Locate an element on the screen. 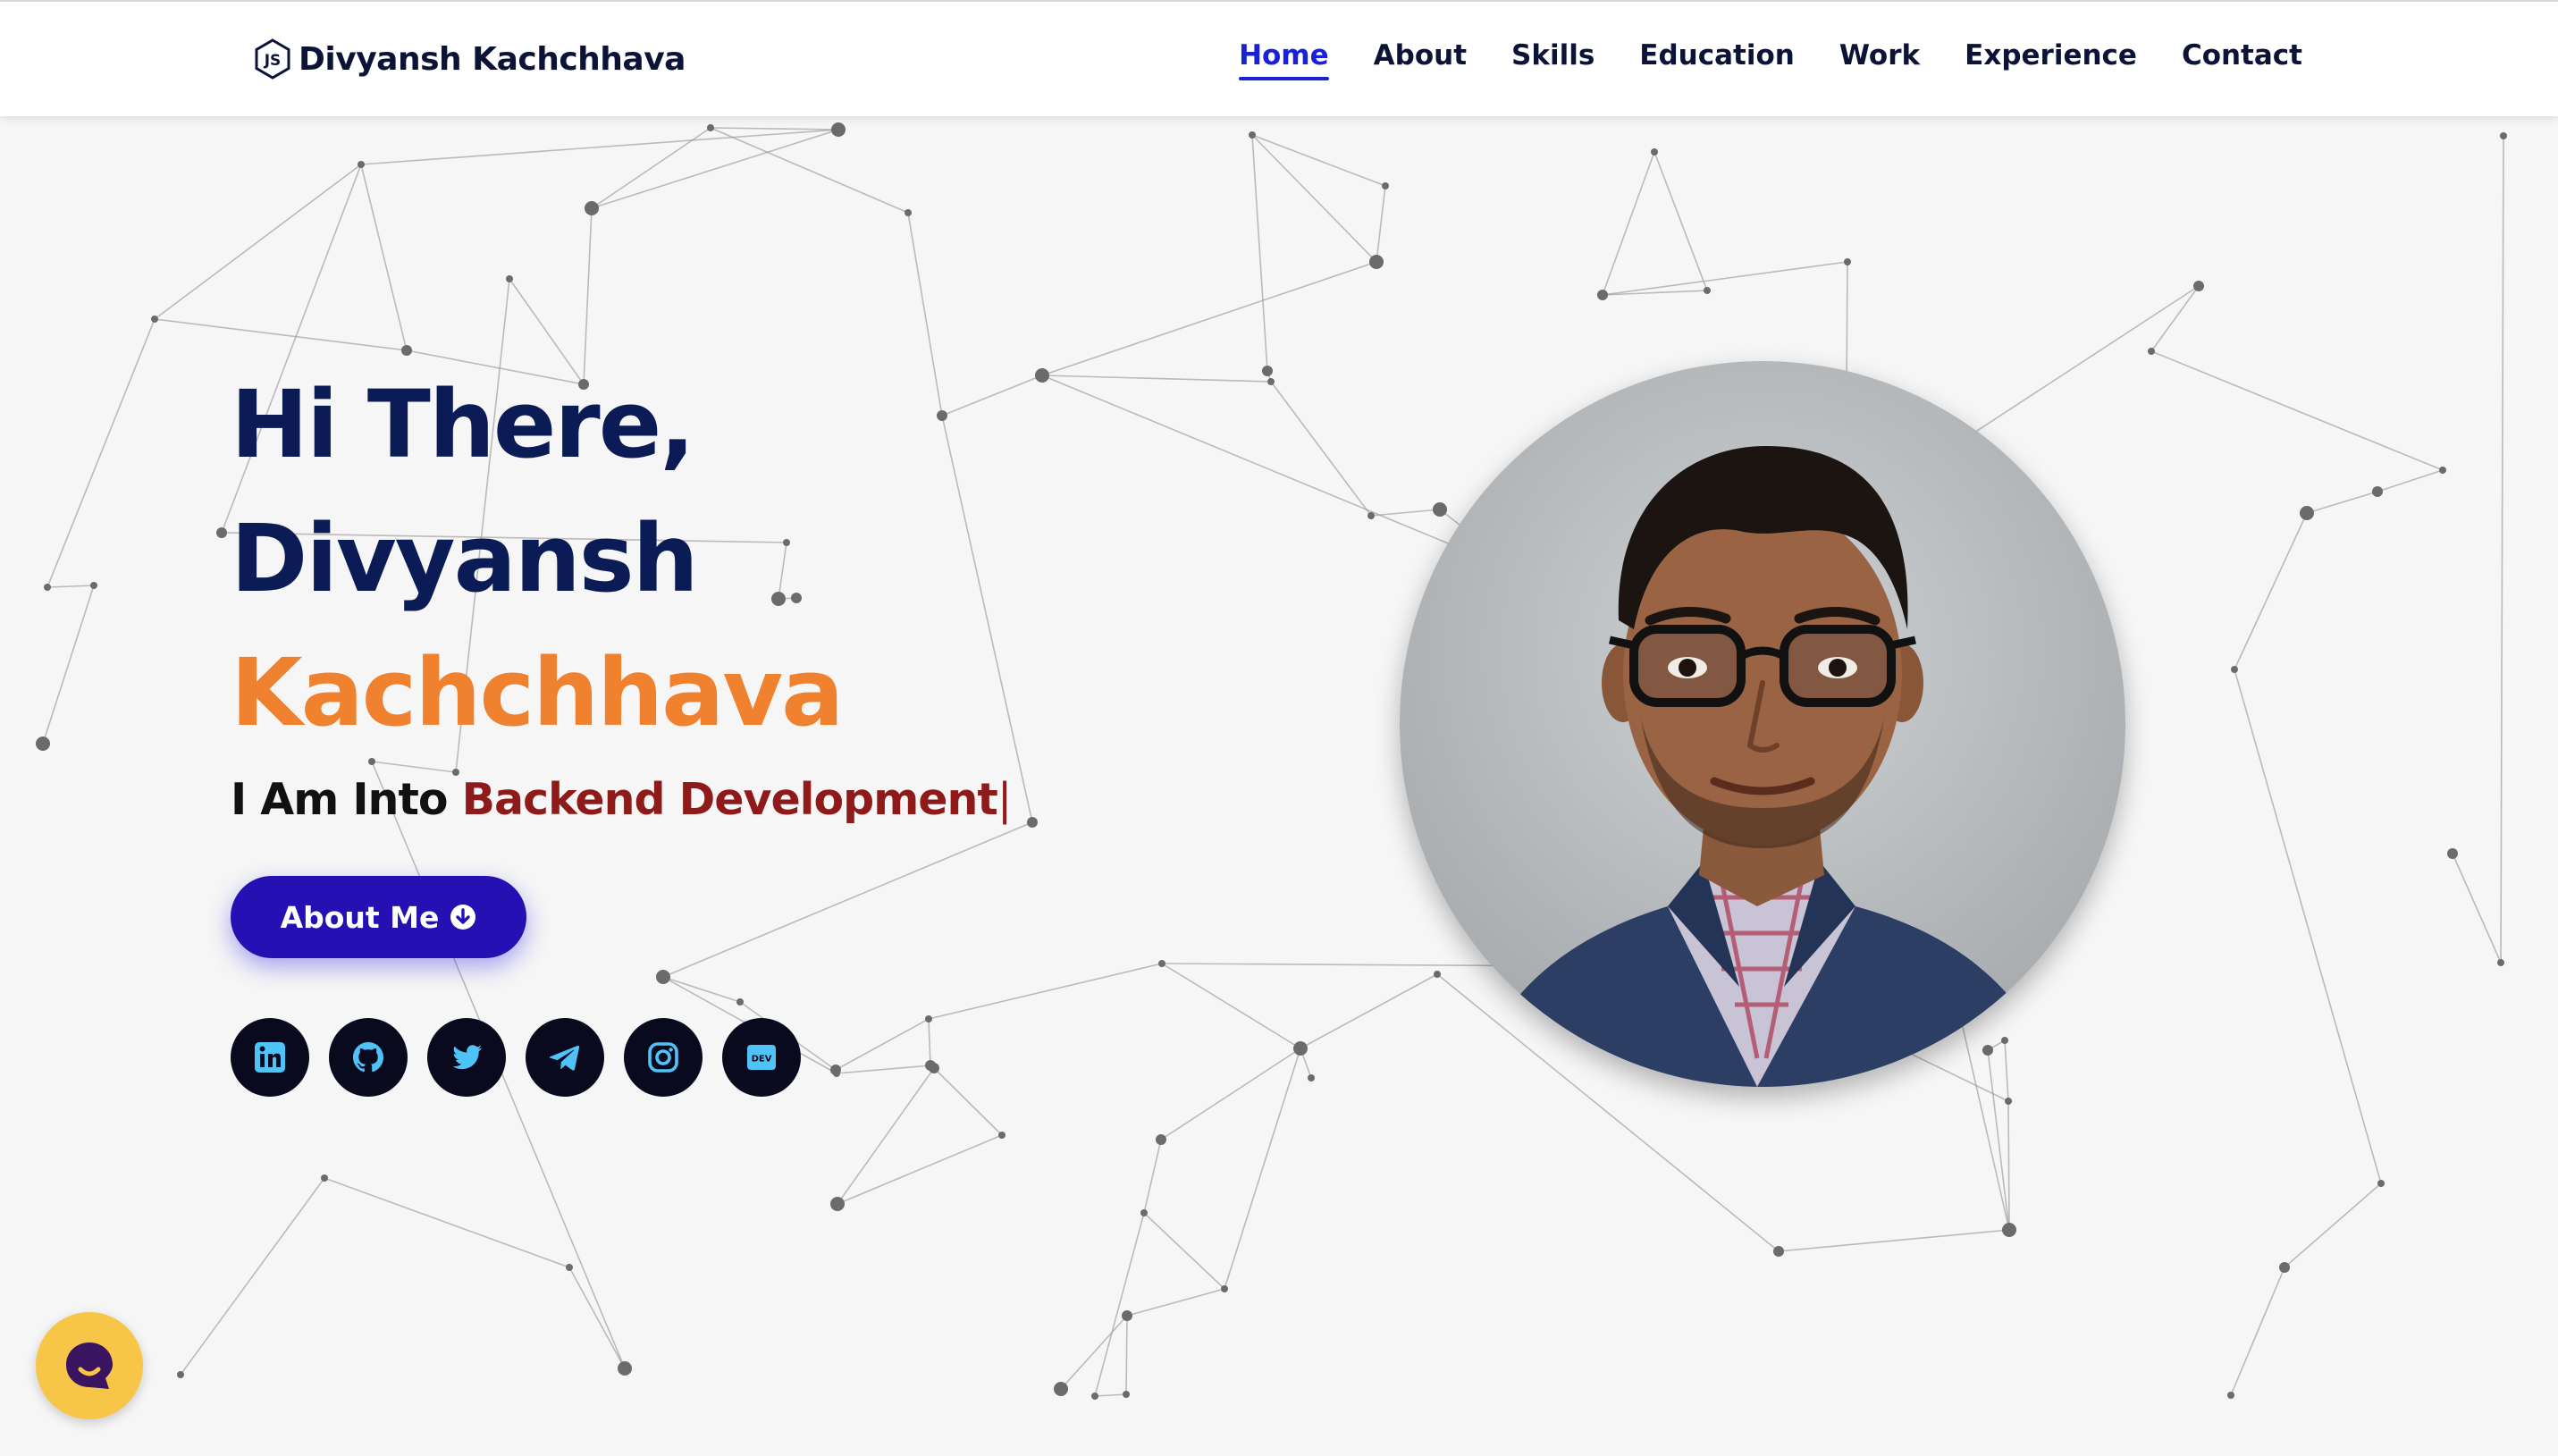 The image size is (2558, 1456). hero-greeting: Hi There, is located at coordinates (463, 424).